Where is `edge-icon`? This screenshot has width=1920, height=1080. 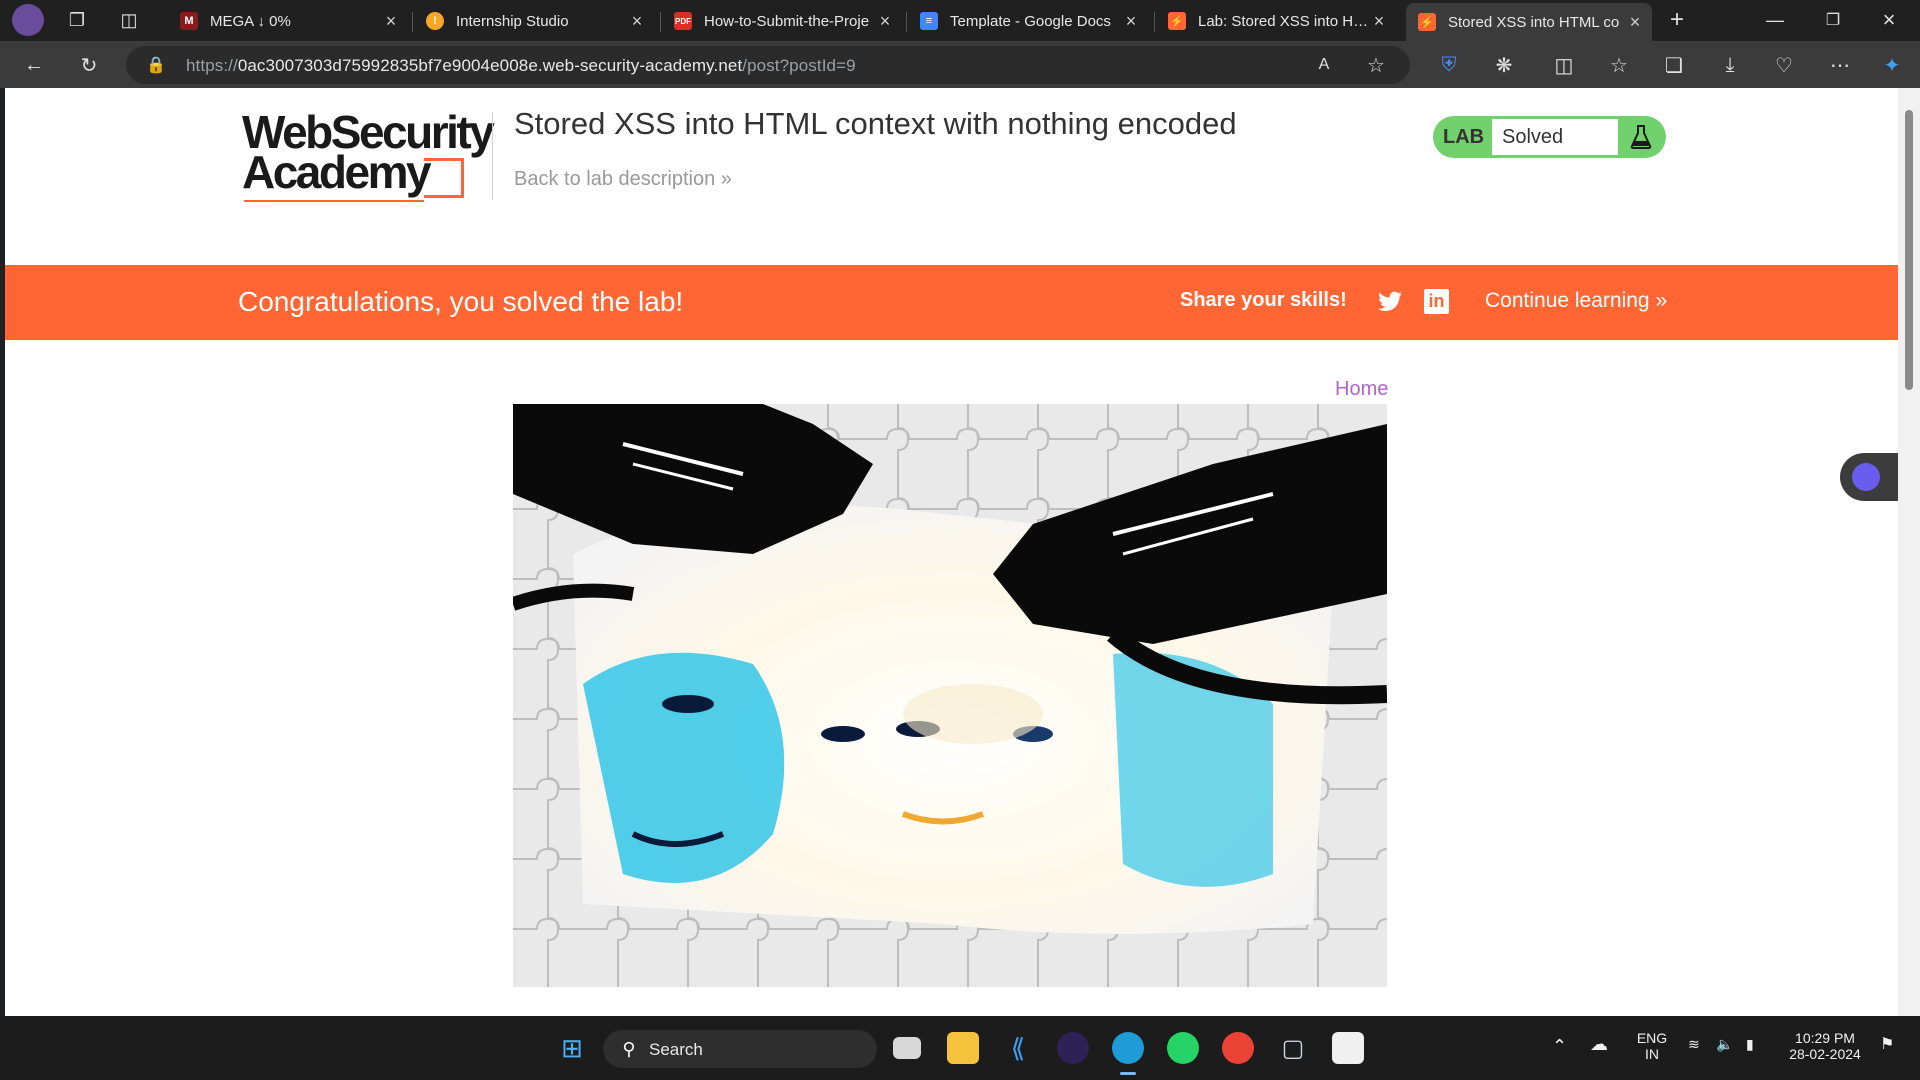 edge-icon is located at coordinates (1128, 1048).